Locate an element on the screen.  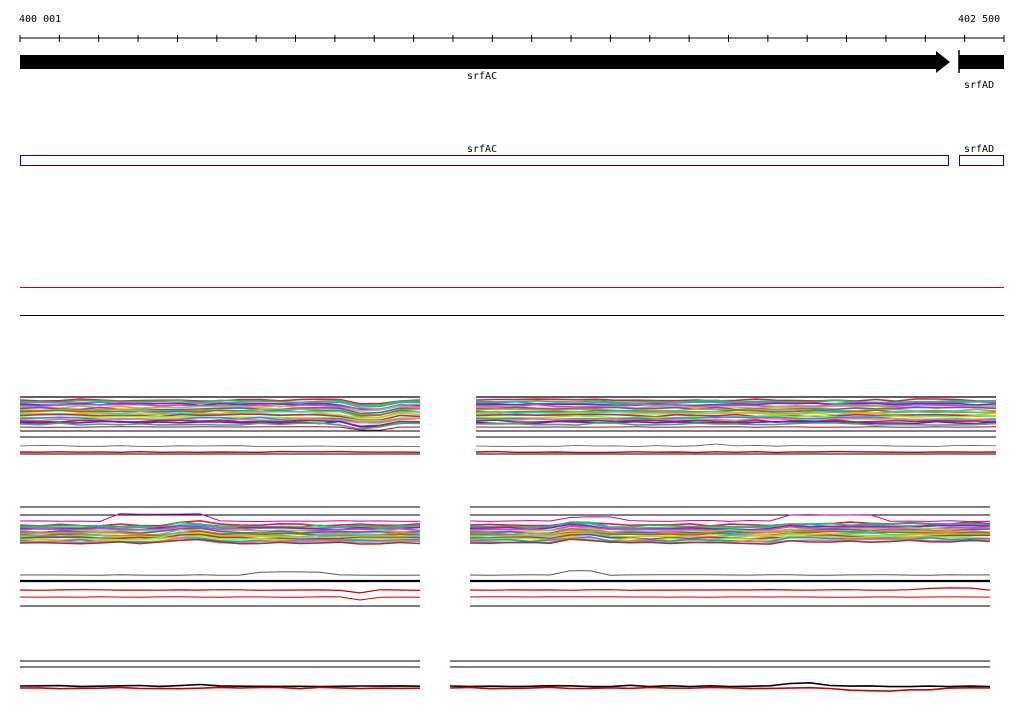
gene-arrow-srfac is located at coordinates (485, 62).